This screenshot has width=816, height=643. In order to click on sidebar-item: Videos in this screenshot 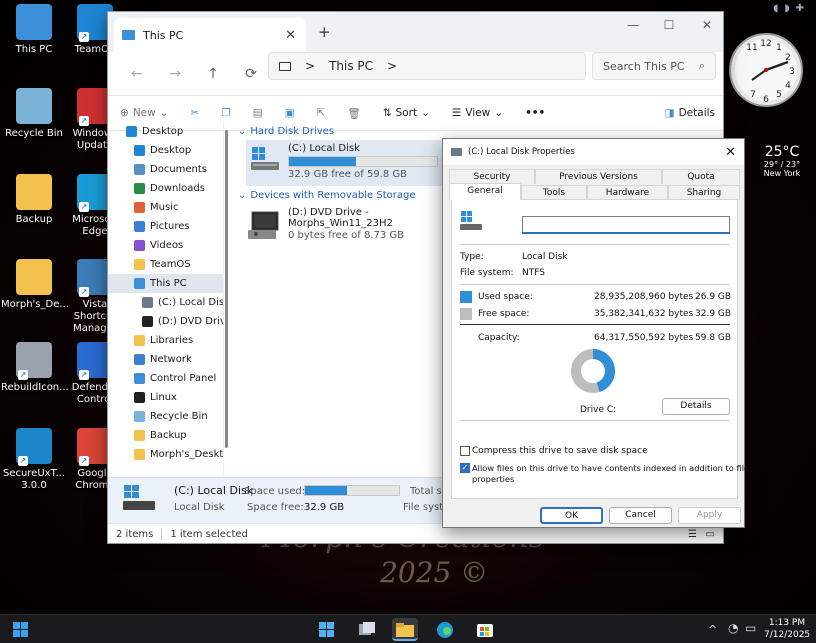, I will do `click(165, 245)`.